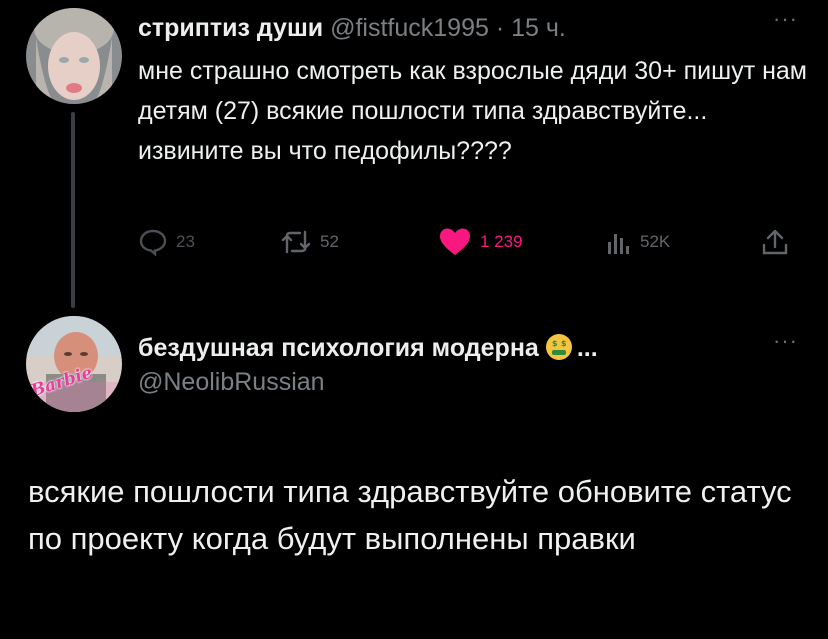  I want to click on display-name: стриптиз души, so click(230, 28).